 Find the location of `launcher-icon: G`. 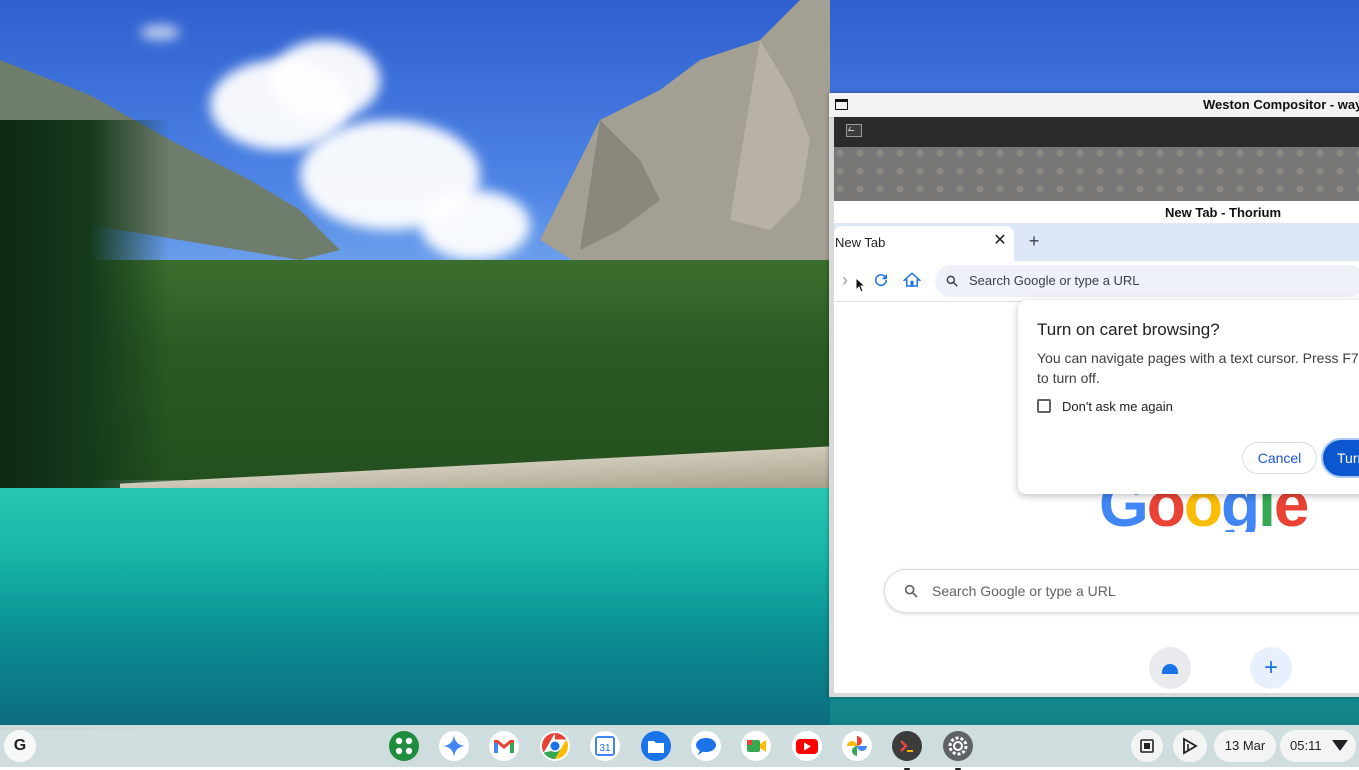

launcher-icon: G is located at coordinates (20, 745).